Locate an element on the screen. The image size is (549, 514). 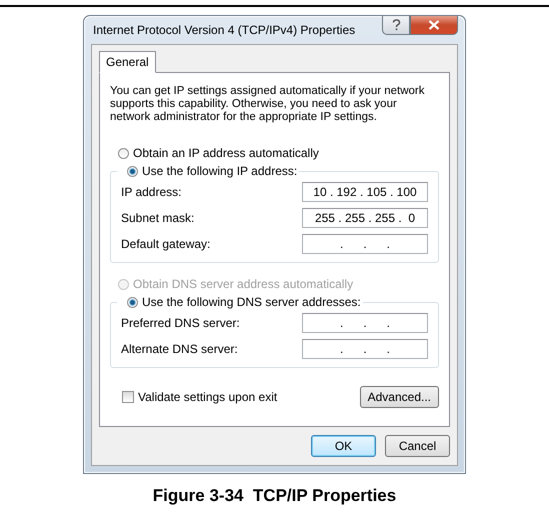
field-label: Alternate DNS server: is located at coordinates (179, 349).